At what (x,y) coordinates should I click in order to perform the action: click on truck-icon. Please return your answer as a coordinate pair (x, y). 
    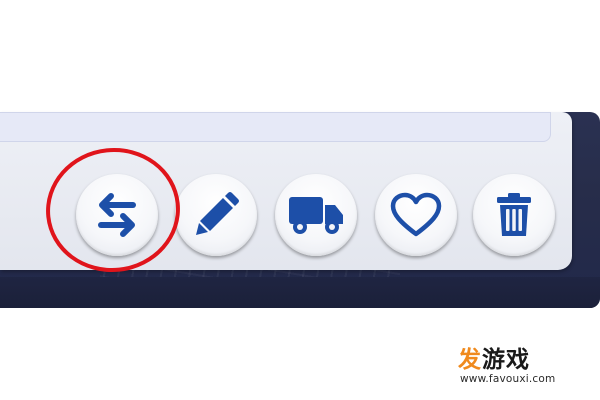
    Looking at the image, I should click on (316, 215).